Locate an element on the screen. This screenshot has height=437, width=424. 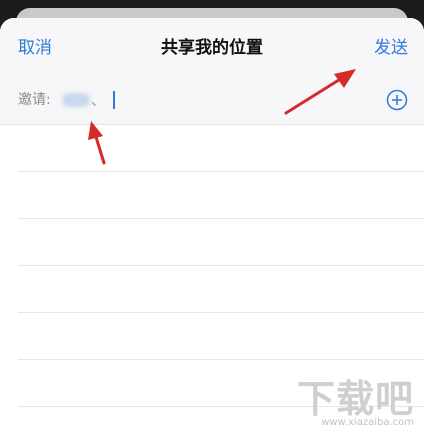
nav-bar: 取消 共享我的位置 发送 is located at coordinates (212, 47).